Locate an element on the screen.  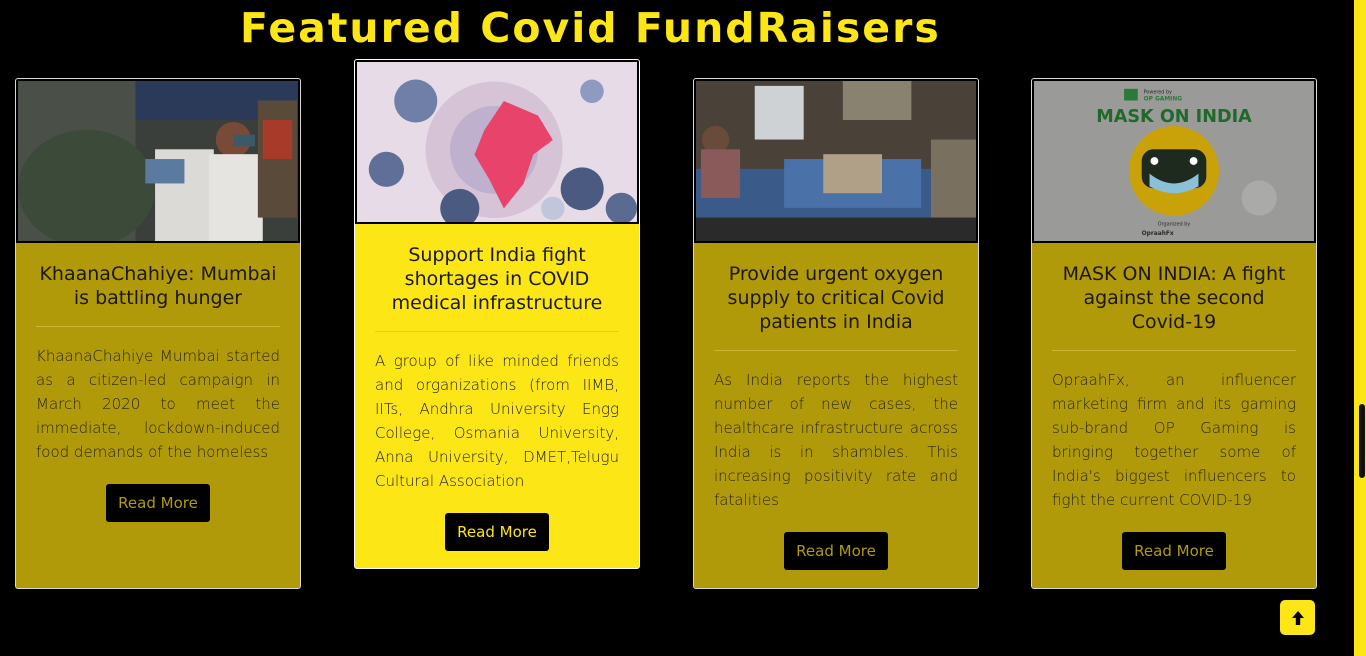
section-title: Featured Covid FundRaisers is located at coordinates (590, 28).